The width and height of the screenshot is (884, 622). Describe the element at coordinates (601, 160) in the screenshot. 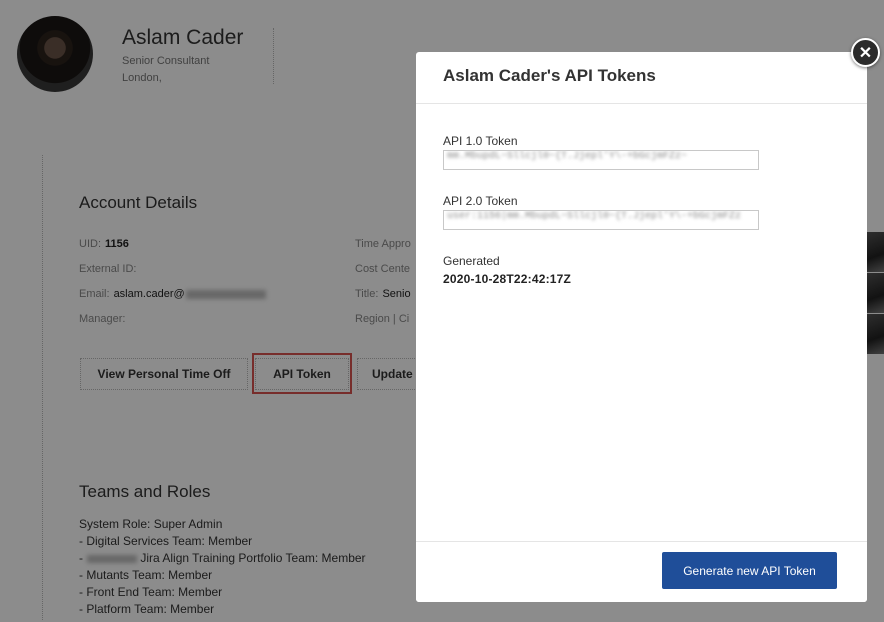

I see `api1-token-field: mm.MbupdL~Sllcjl0~{T.Jjepl'Y\-+bGcjmFZz~` at that location.